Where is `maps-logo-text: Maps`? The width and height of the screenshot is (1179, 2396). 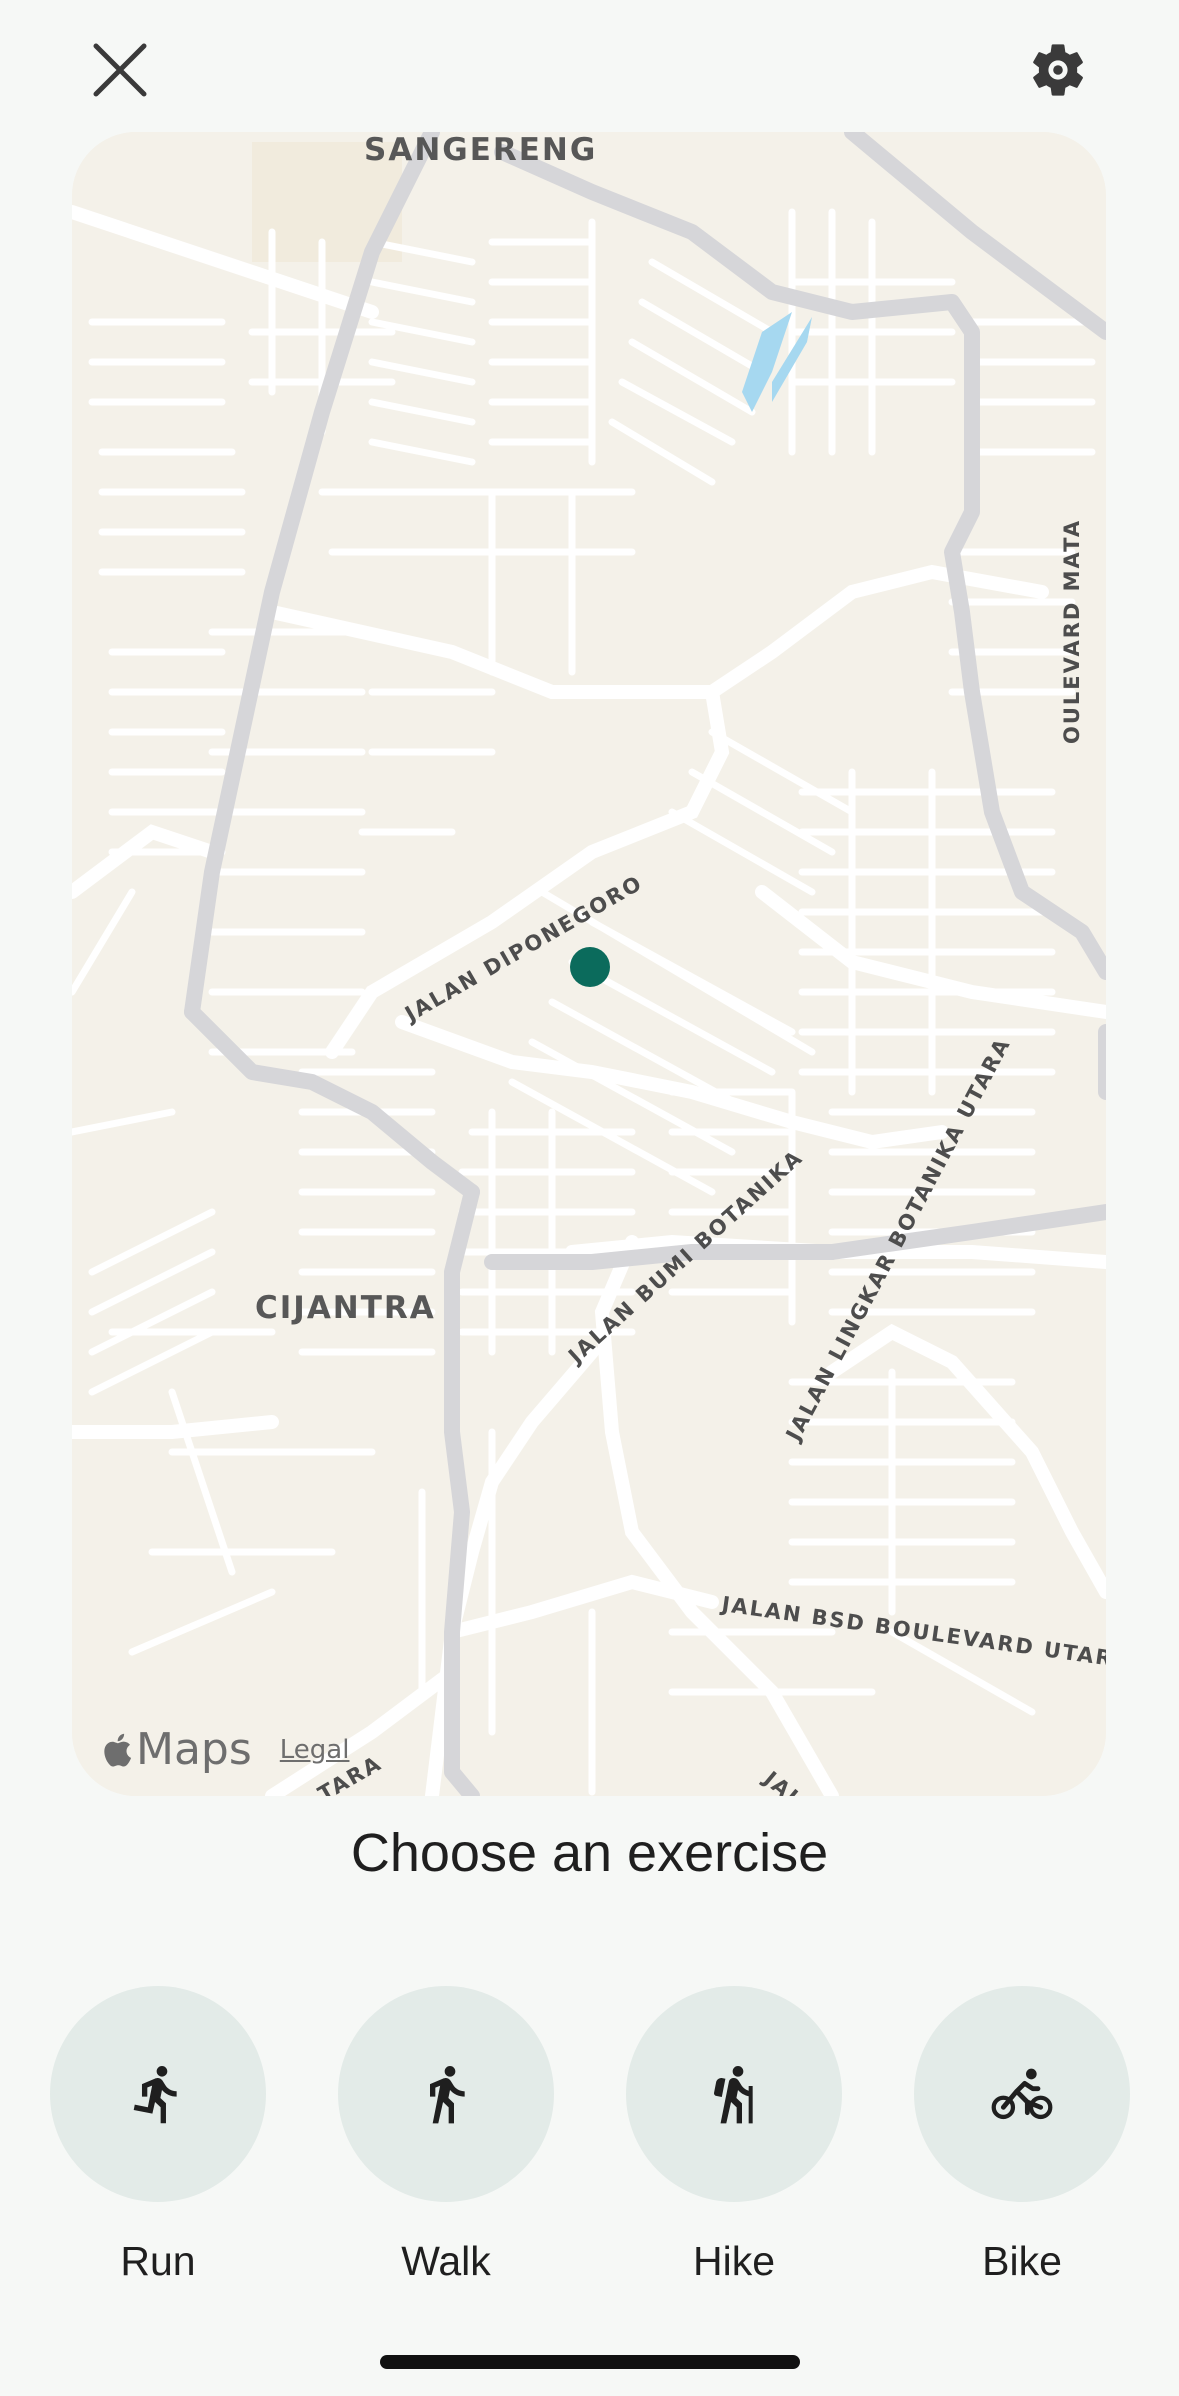
maps-logo-text: Maps is located at coordinates (194, 1749).